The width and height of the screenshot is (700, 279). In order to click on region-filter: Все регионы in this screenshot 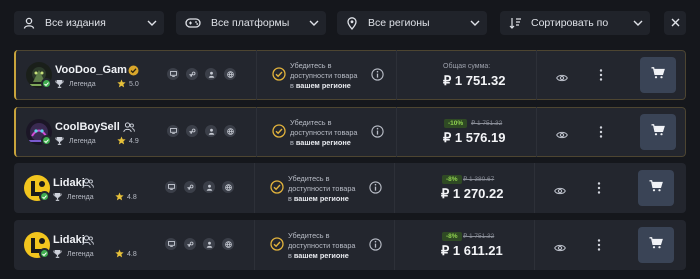, I will do `click(412, 23)`.